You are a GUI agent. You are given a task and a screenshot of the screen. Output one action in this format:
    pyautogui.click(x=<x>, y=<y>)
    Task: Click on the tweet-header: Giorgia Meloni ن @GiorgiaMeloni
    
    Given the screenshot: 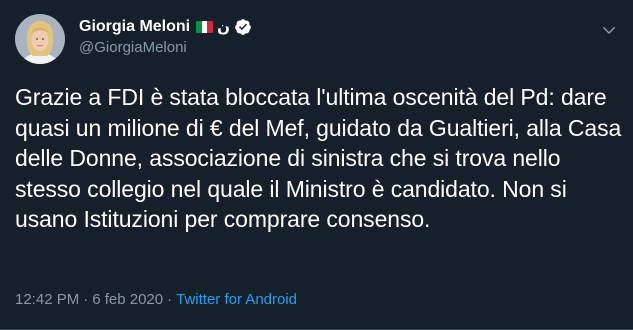 What is the action you would take?
    pyautogui.click(x=336, y=36)
    